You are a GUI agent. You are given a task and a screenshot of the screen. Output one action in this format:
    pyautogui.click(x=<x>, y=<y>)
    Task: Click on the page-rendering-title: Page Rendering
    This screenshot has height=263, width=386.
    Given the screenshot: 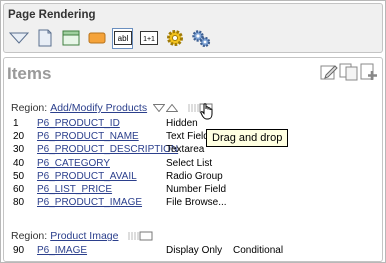 What is the action you would take?
    pyautogui.click(x=52, y=15)
    